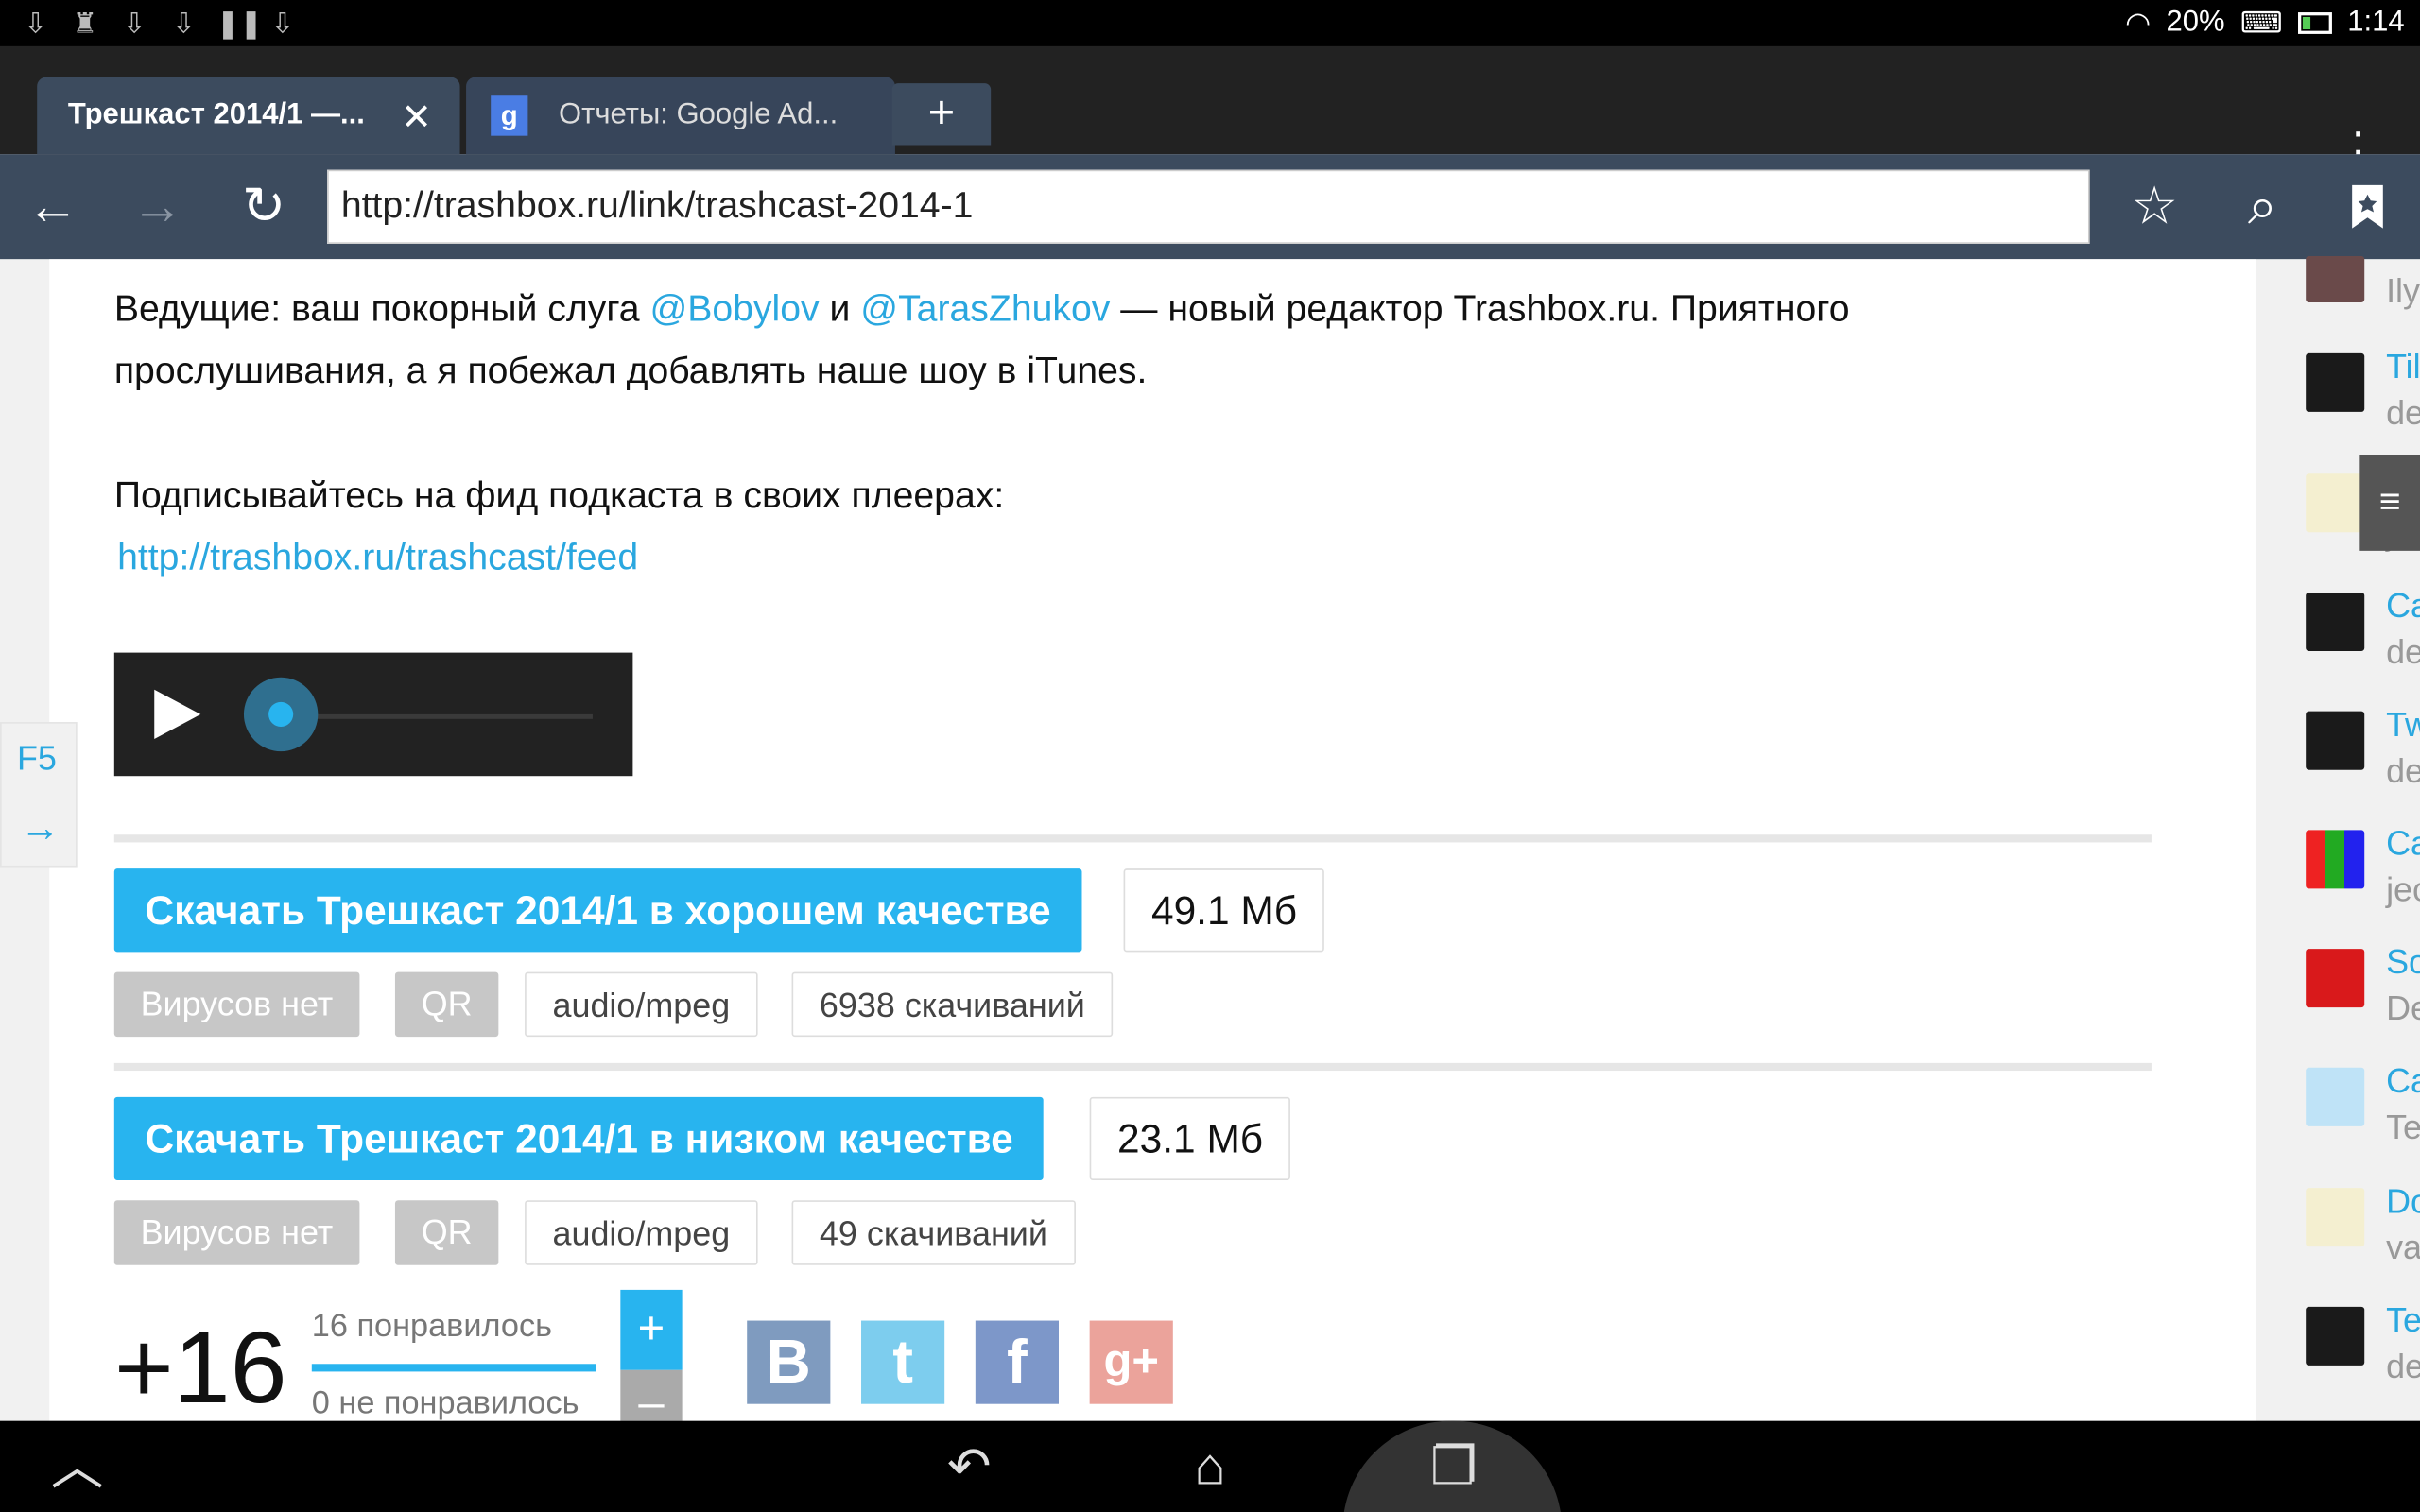  What do you see at coordinates (734, 309) in the screenshot?
I see `user-link-bobylov: @Bobylov` at bounding box center [734, 309].